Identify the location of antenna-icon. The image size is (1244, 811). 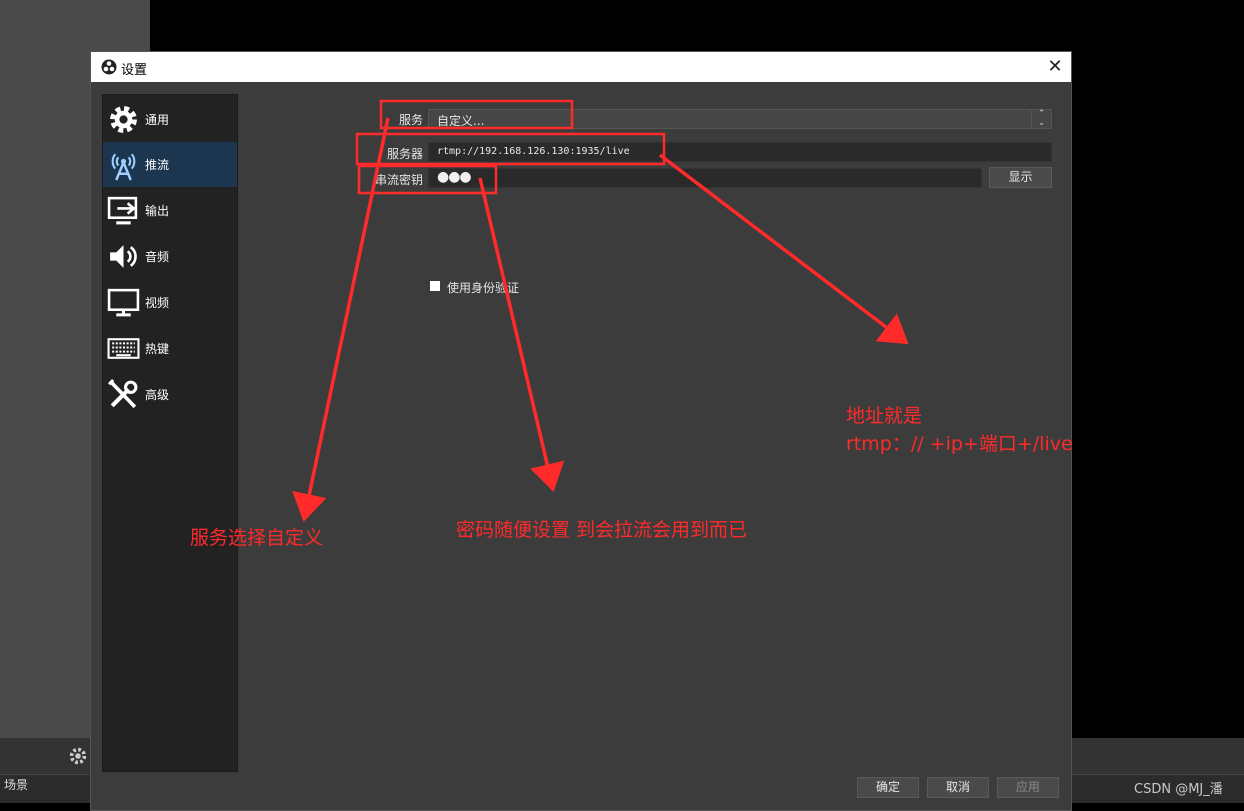
(123, 167).